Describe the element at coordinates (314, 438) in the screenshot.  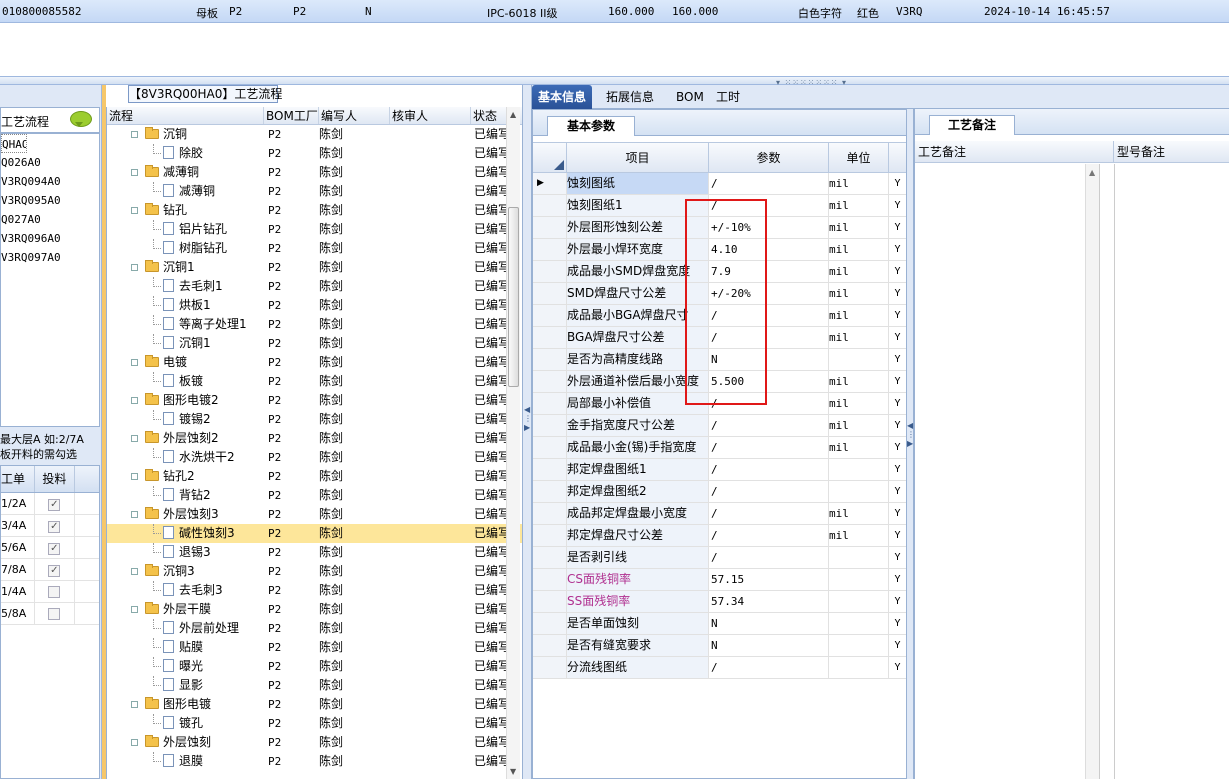
I see `process-row: 外层蚀刻2 P2 陈剑 已编写` at that location.